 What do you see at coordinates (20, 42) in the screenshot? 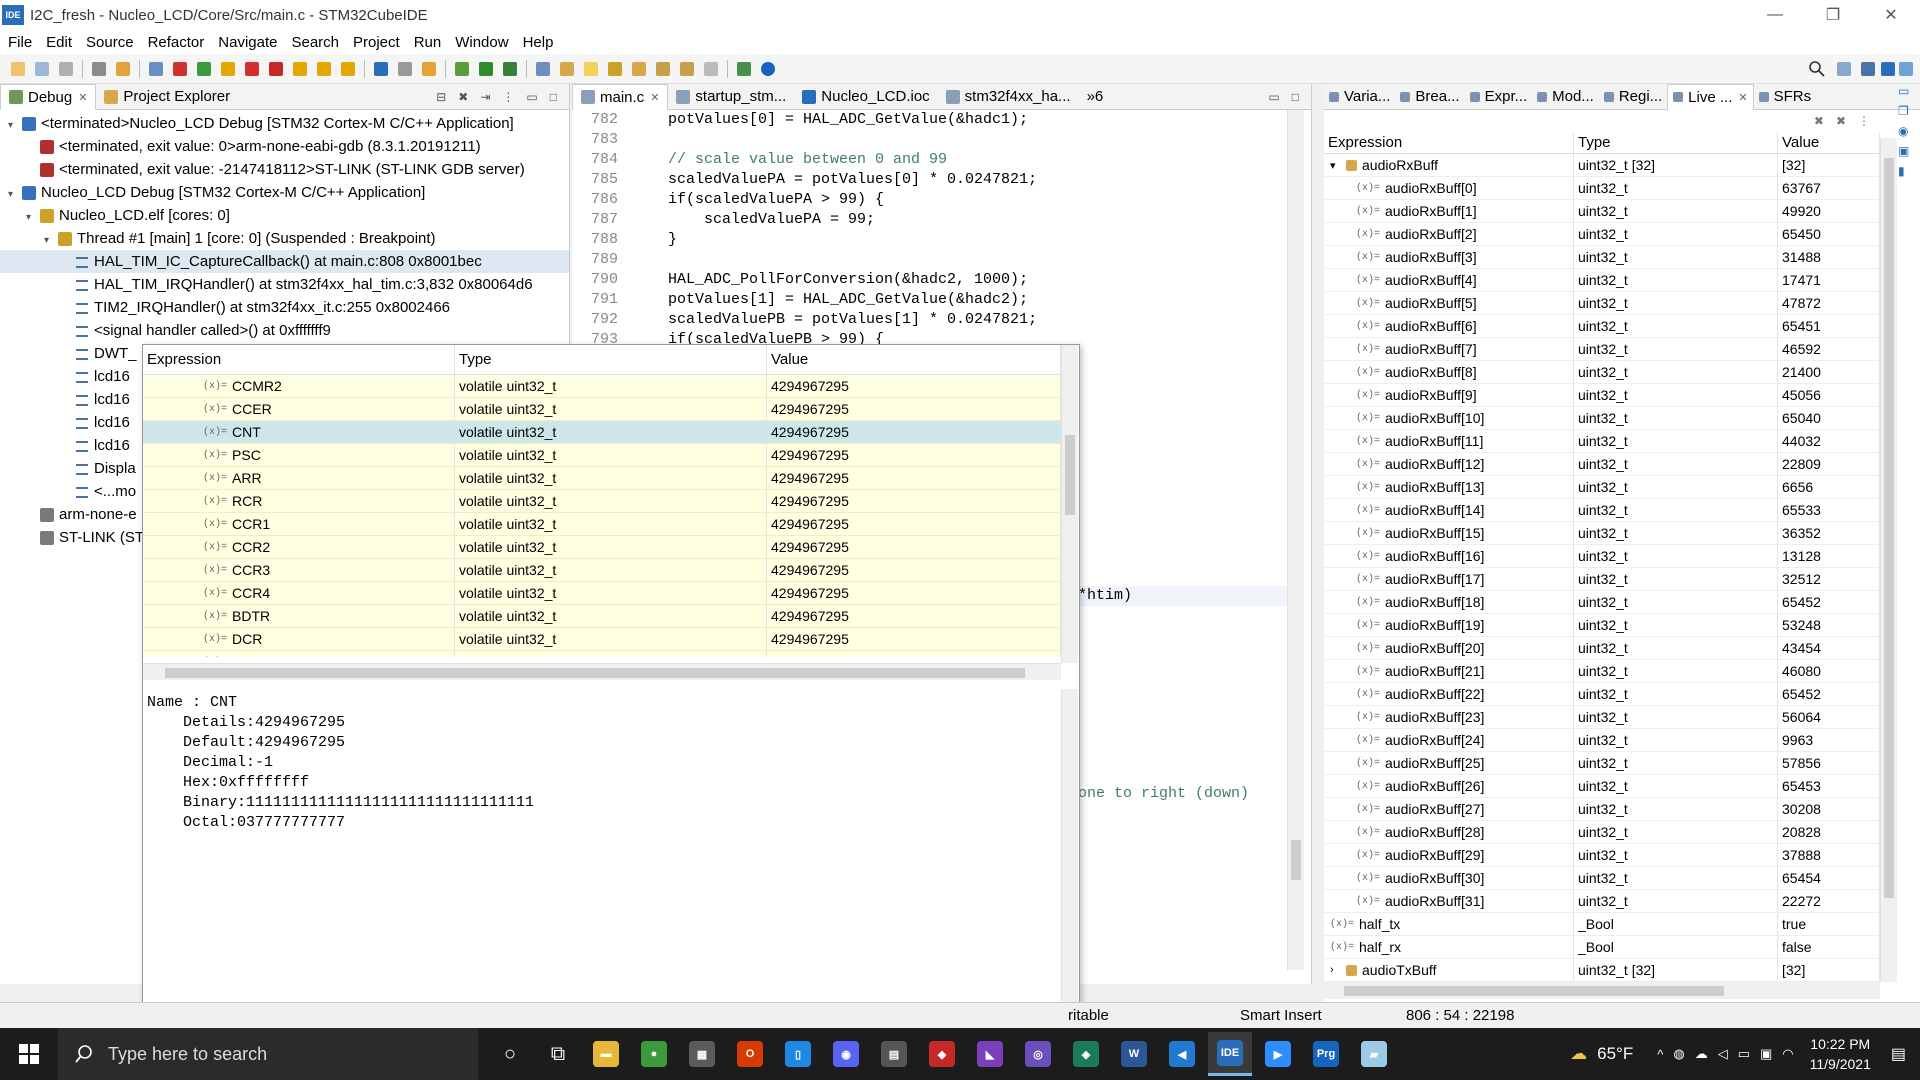
I see `menu-file: File` at bounding box center [20, 42].